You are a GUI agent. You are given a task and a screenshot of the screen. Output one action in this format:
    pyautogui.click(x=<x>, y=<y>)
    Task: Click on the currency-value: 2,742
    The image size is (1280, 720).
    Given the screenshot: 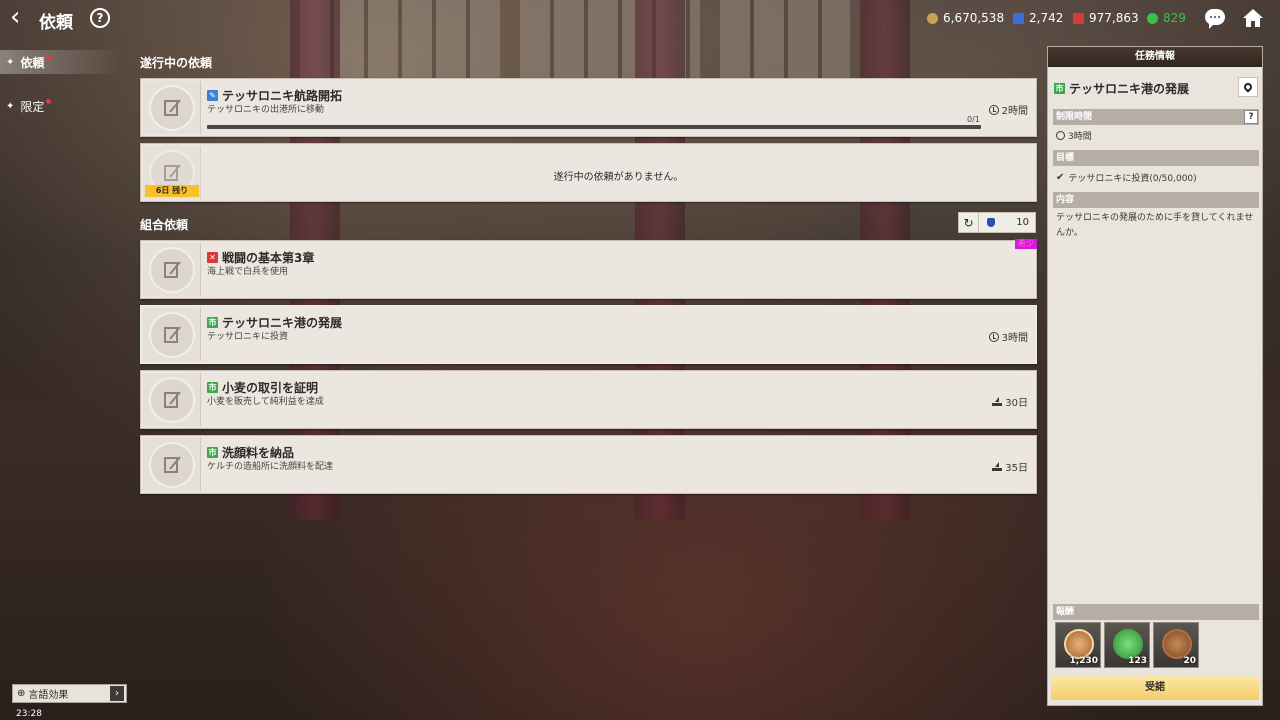 What is the action you would take?
    pyautogui.click(x=1046, y=18)
    